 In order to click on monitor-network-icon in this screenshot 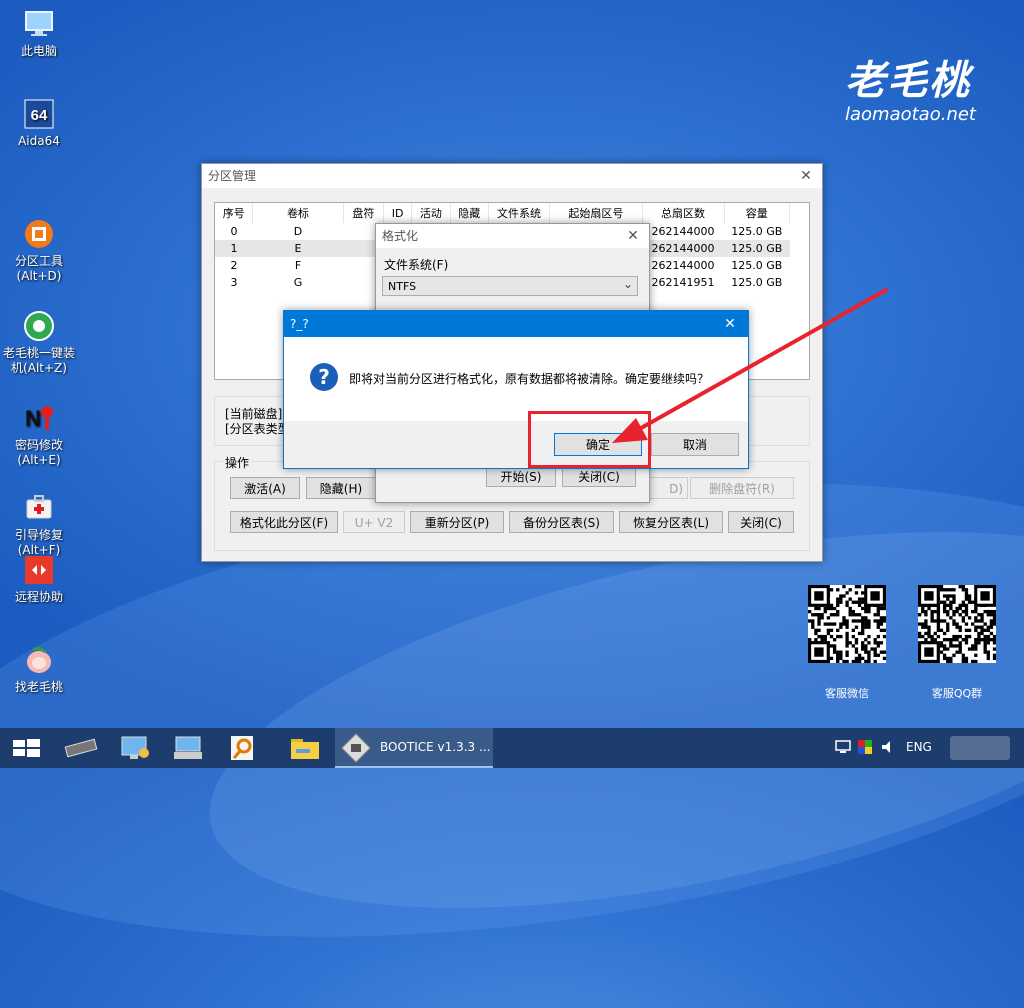, I will do `click(135, 747)`.